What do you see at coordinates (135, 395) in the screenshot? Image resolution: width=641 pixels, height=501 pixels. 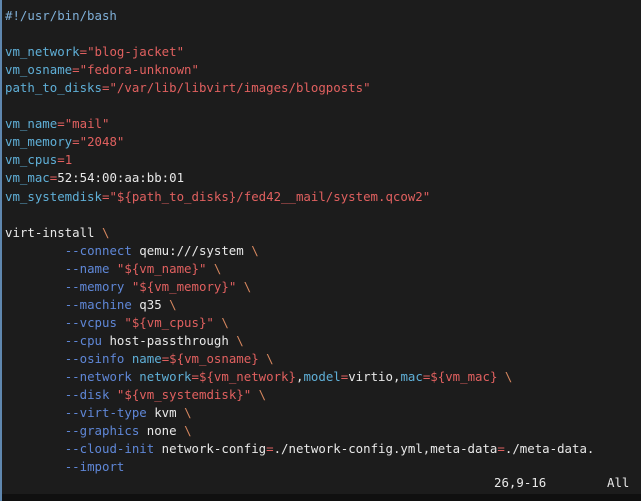 I see `code-line: --disk "${vm_systemdisk}" \` at bounding box center [135, 395].